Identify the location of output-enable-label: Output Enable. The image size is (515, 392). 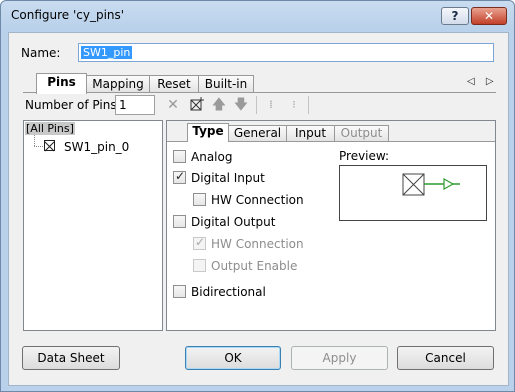
(254, 266).